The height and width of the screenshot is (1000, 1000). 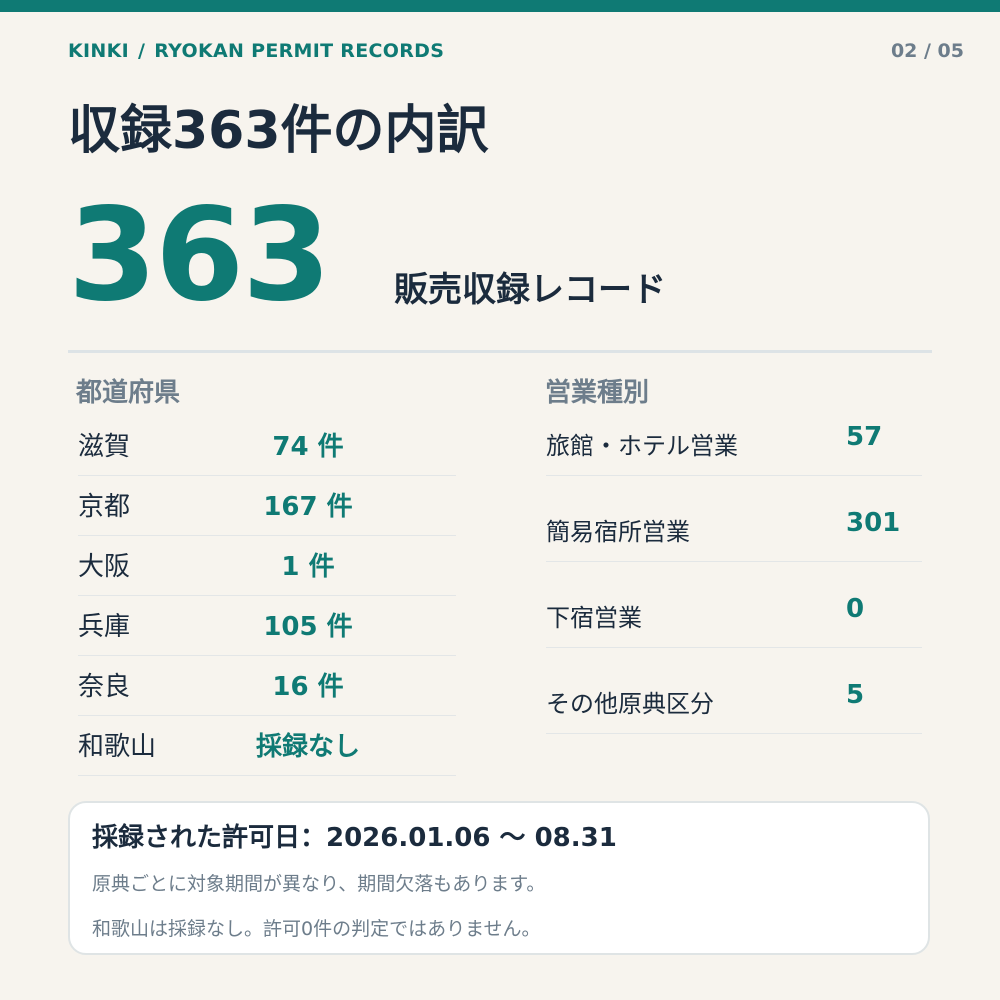 I want to click on prefecture-row-osaka: 大阪 1 件, so click(x=267, y=566).